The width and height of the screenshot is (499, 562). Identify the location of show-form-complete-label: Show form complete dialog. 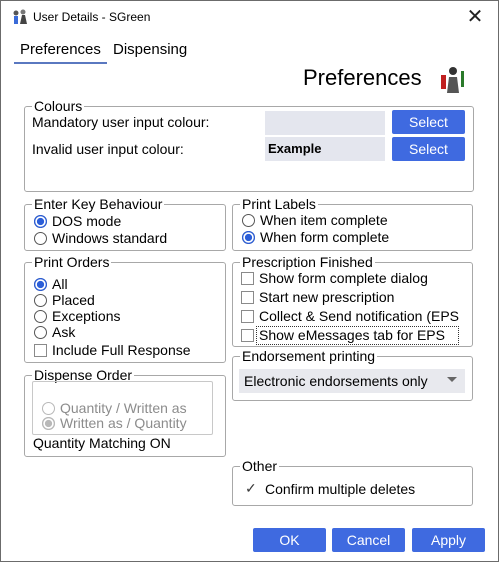
(343, 278).